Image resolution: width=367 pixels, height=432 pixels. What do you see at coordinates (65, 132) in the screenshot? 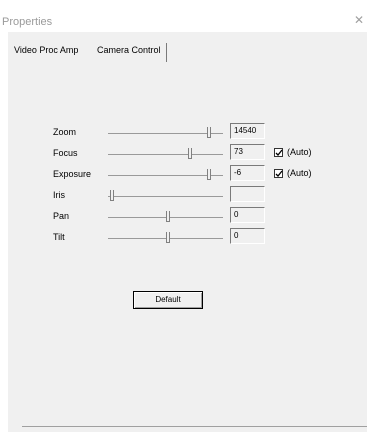
I see `zoom-label: Zoom` at bounding box center [65, 132].